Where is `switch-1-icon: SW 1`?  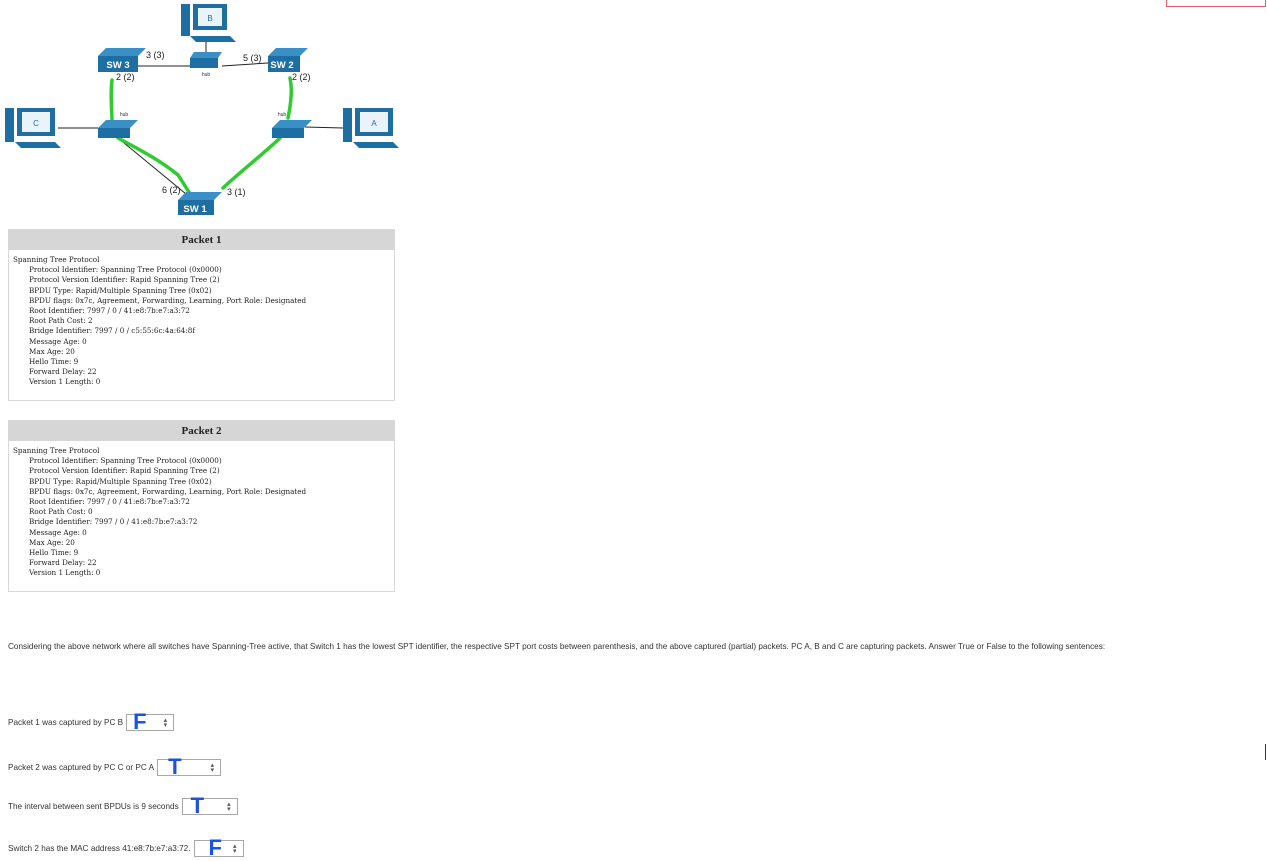 switch-1-icon: SW 1 is located at coordinates (200, 203).